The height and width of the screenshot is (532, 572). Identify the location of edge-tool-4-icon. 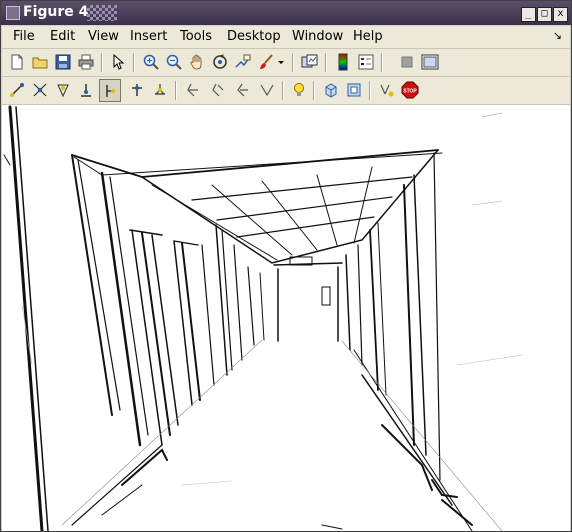
(86, 90).